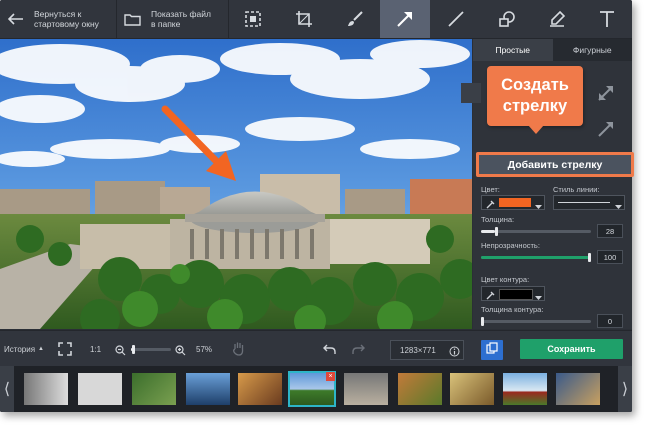 Image resolution: width=649 pixels, height=433 pixels. Describe the element at coordinates (312, 389) in the screenshot. I see `thumbnail-6-selected: ×` at that location.